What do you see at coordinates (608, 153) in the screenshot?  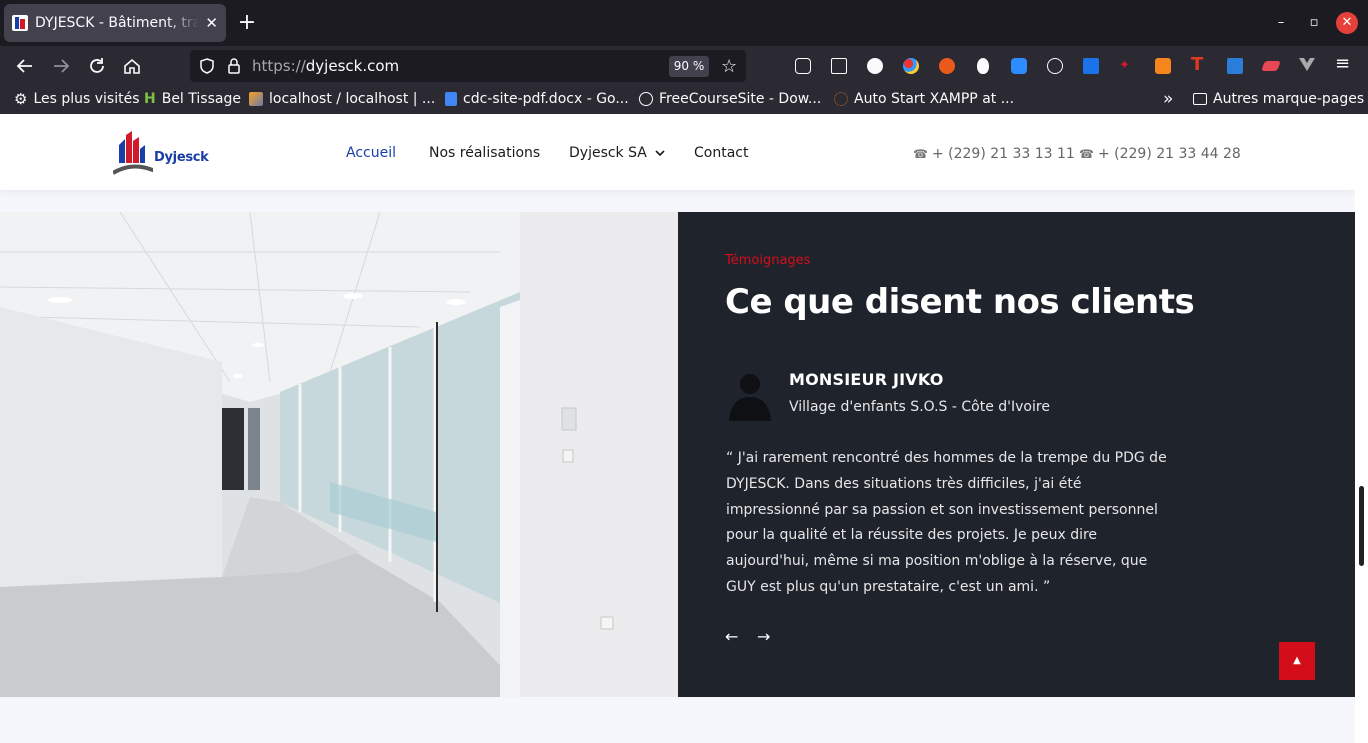 I see `nav-dyjesck-sa-label: Dyjesck SA` at bounding box center [608, 153].